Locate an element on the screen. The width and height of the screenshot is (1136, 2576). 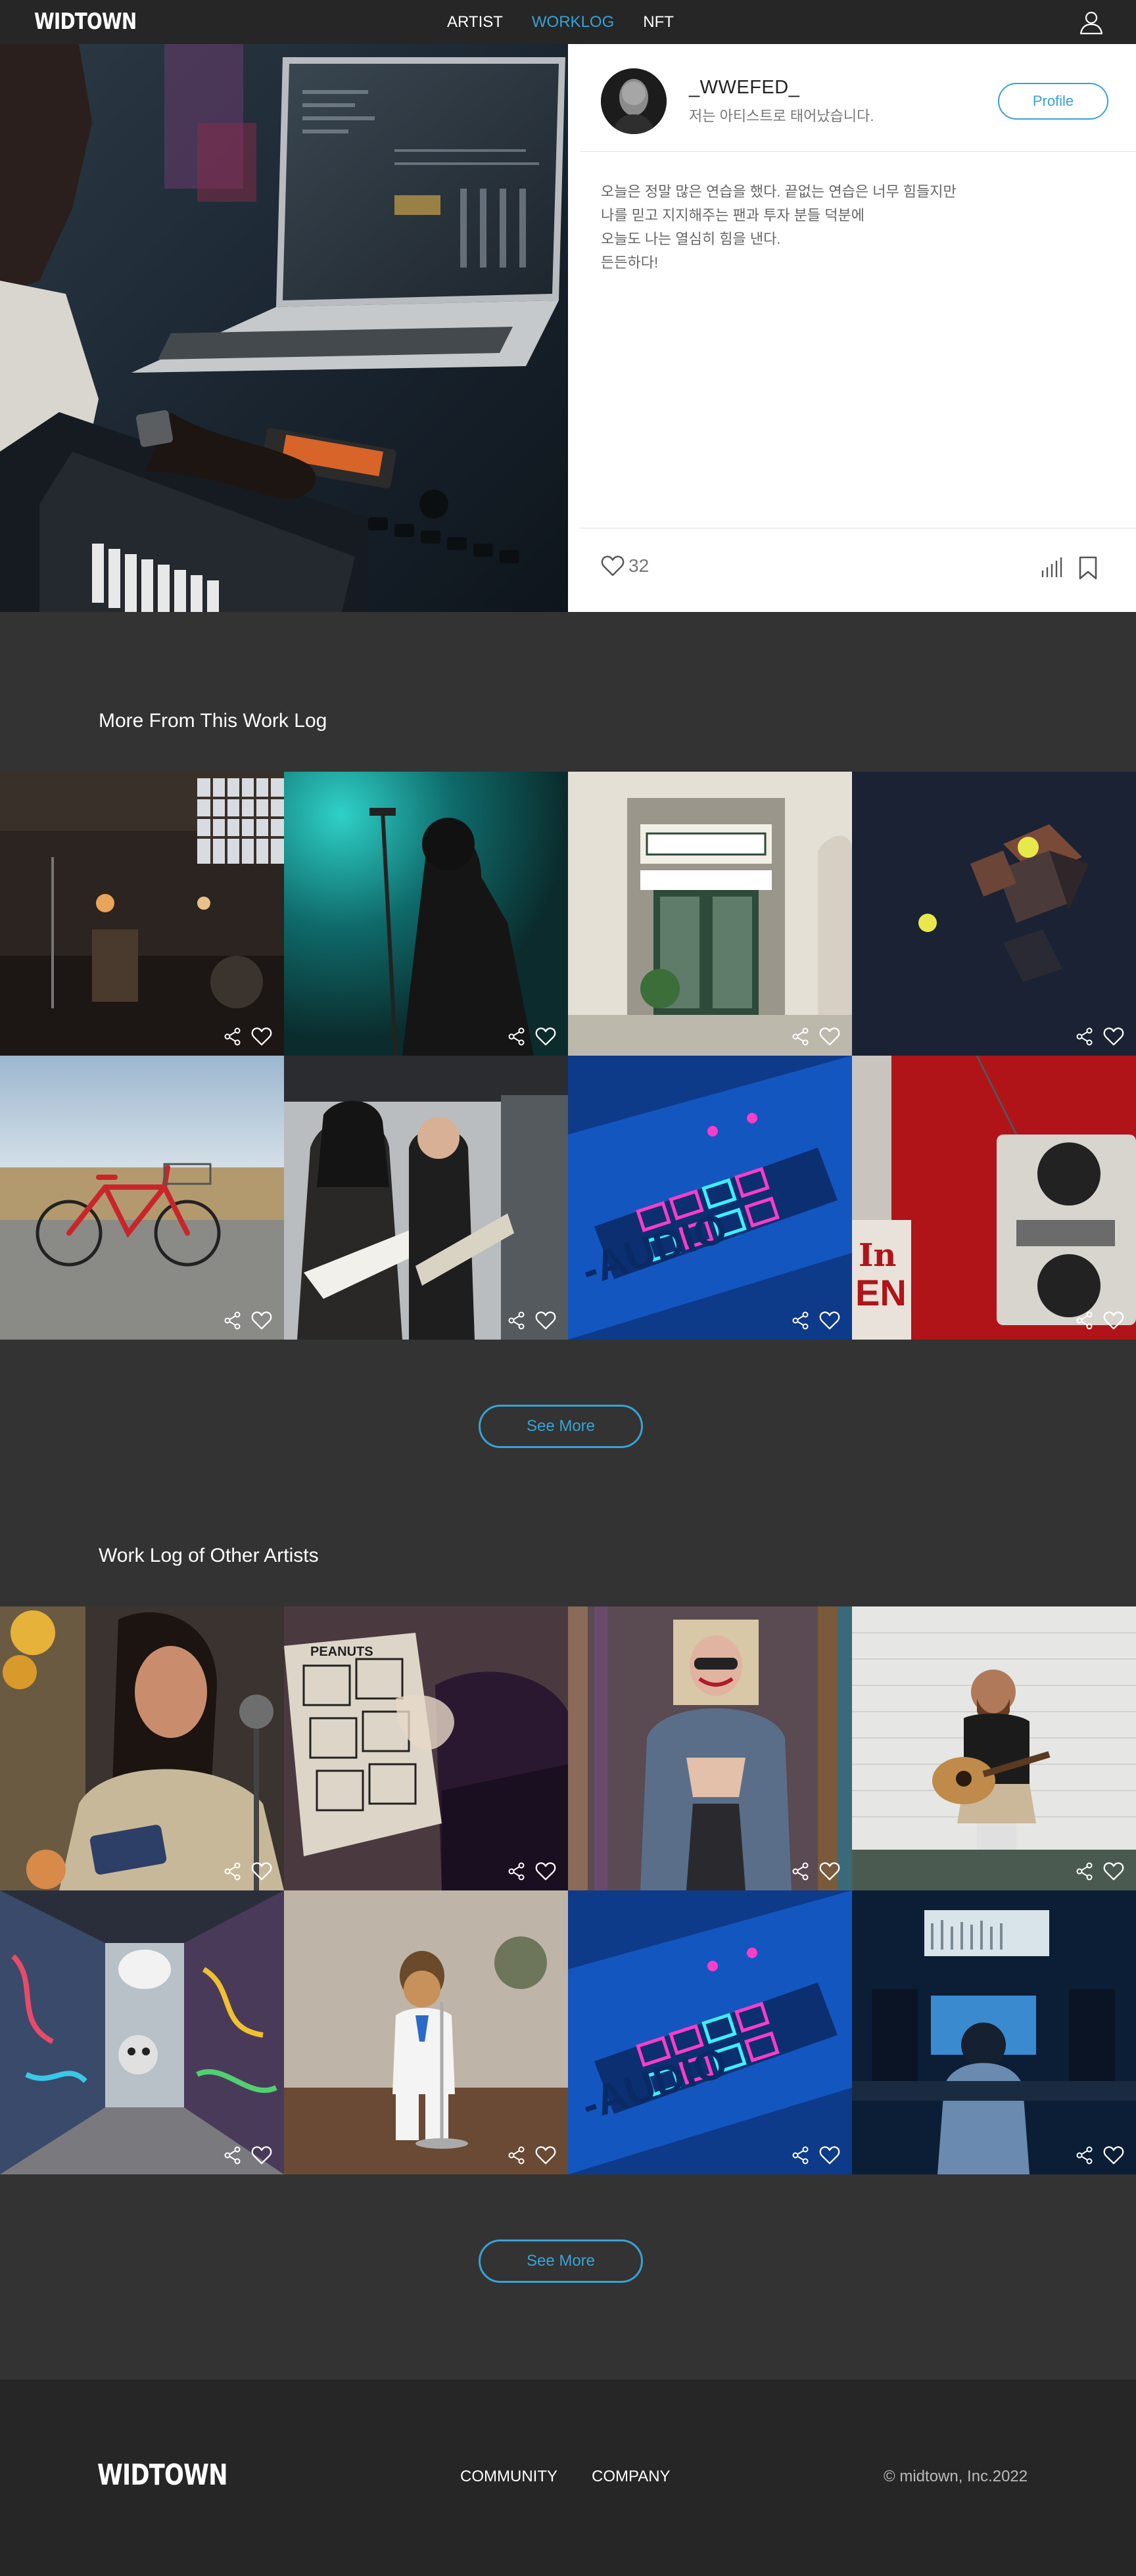
artist-avatar is located at coordinates (634, 101).